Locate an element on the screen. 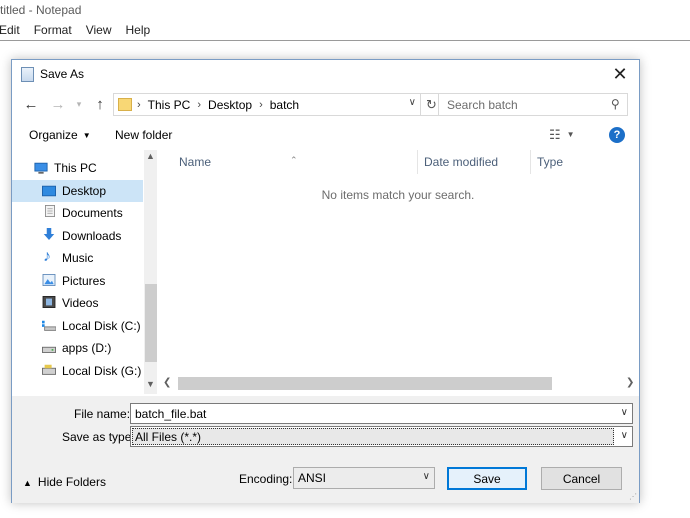 This screenshot has height=518, width=690. column-header-label: Name is located at coordinates (195, 162).